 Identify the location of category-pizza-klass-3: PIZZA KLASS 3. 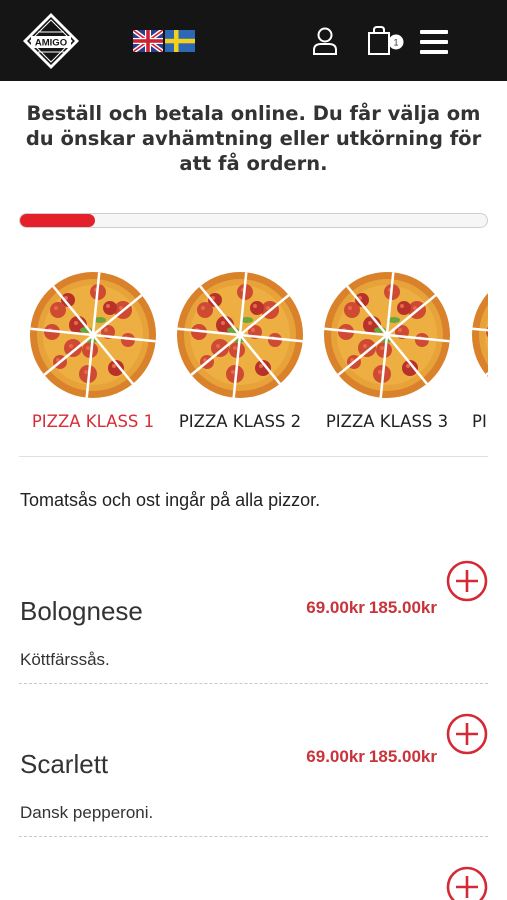
(387, 350).